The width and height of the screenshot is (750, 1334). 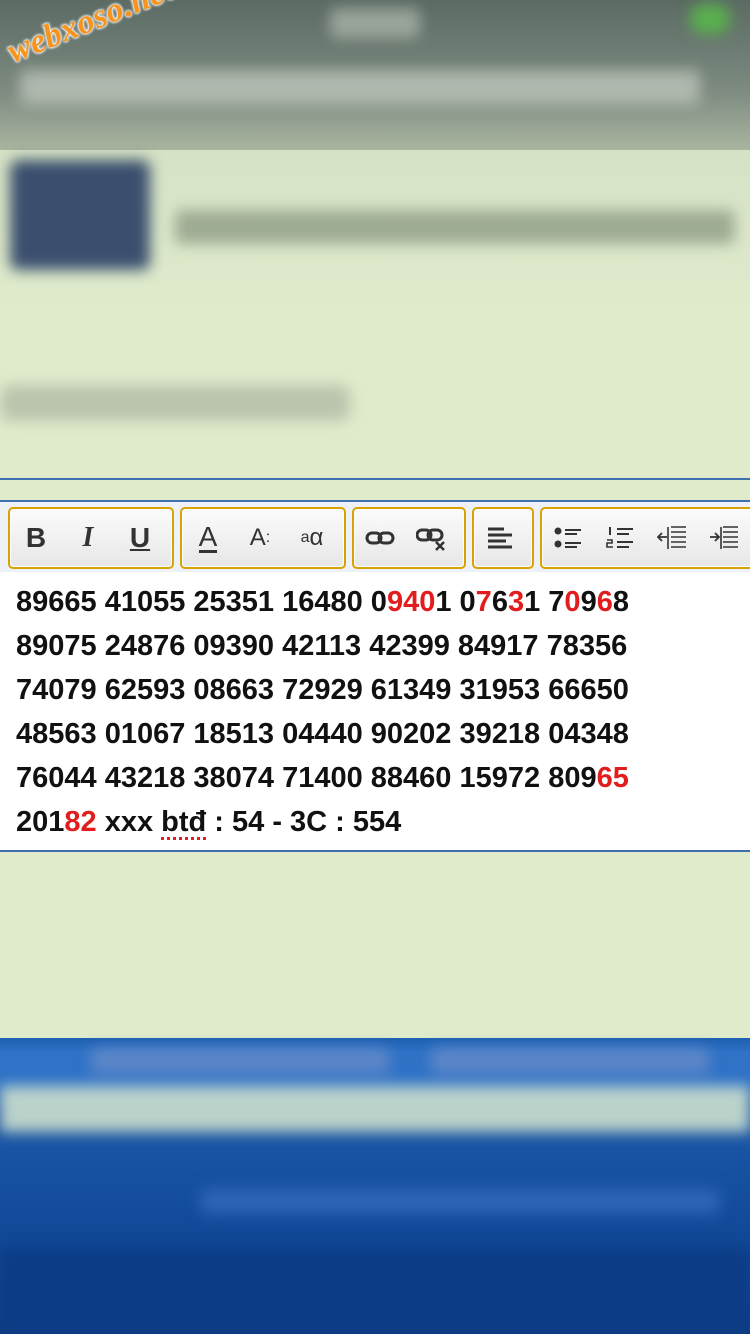 What do you see at coordinates (306, 778) in the screenshot?
I see `text-segment: 76044 43218 38074 71400 88460 15972 809` at bounding box center [306, 778].